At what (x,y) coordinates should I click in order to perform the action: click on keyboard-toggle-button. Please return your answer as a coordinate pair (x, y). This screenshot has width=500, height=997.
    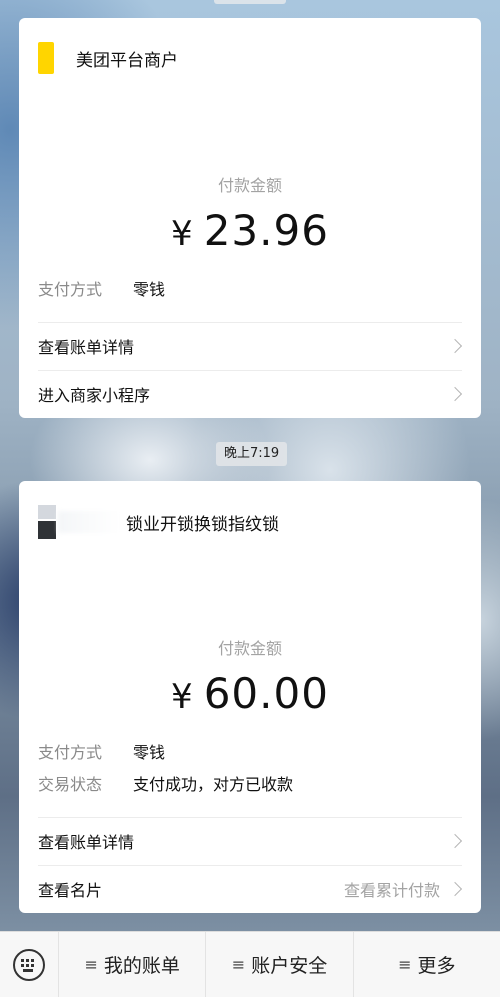
    Looking at the image, I should click on (29, 964).